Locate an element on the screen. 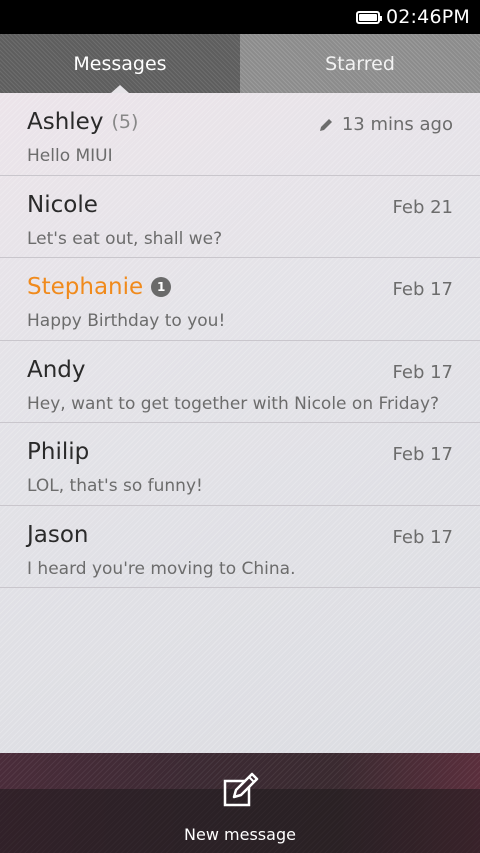 This screenshot has height=853, width=480. thread-ashley: Ashley (5) 13 mins ago Hello MIUI is located at coordinates (240, 134).